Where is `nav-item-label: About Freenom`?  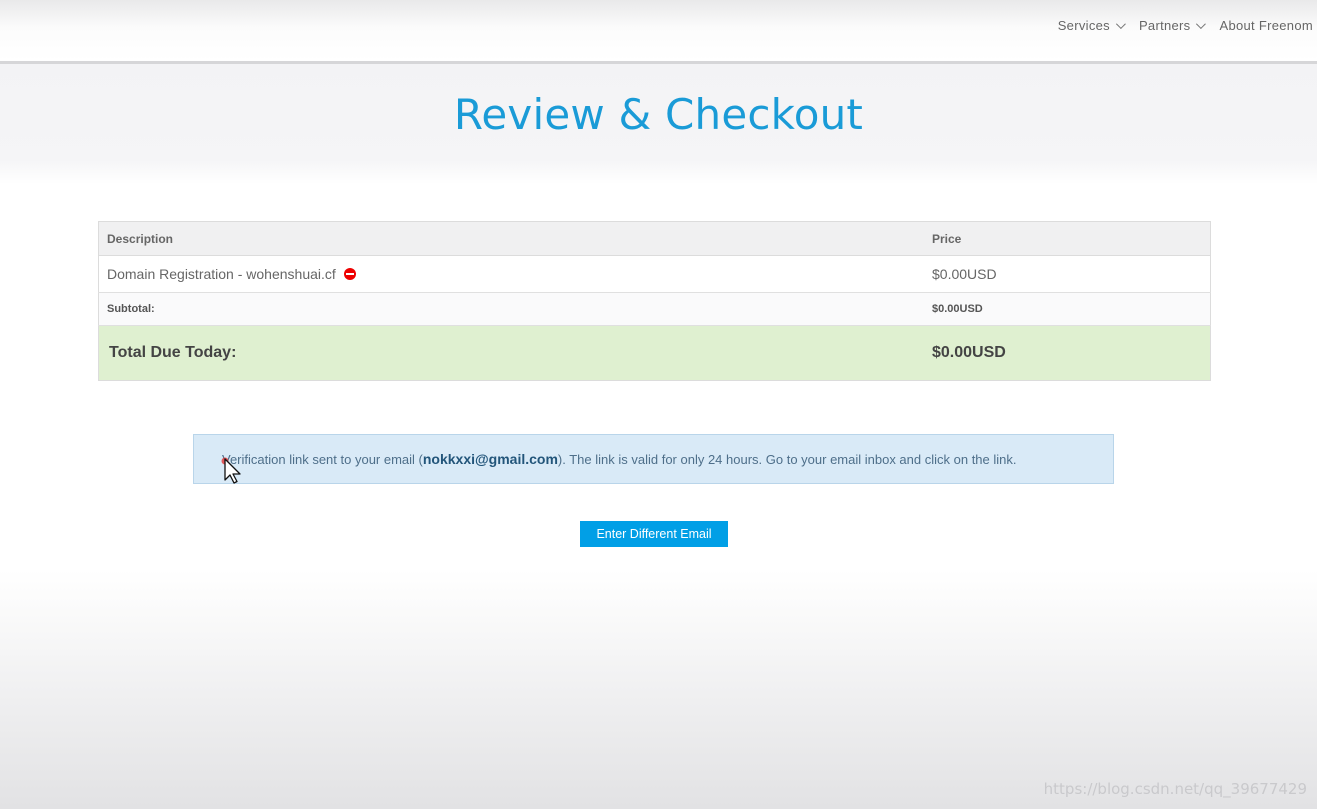
nav-item-label: About Freenom is located at coordinates (1266, 25).